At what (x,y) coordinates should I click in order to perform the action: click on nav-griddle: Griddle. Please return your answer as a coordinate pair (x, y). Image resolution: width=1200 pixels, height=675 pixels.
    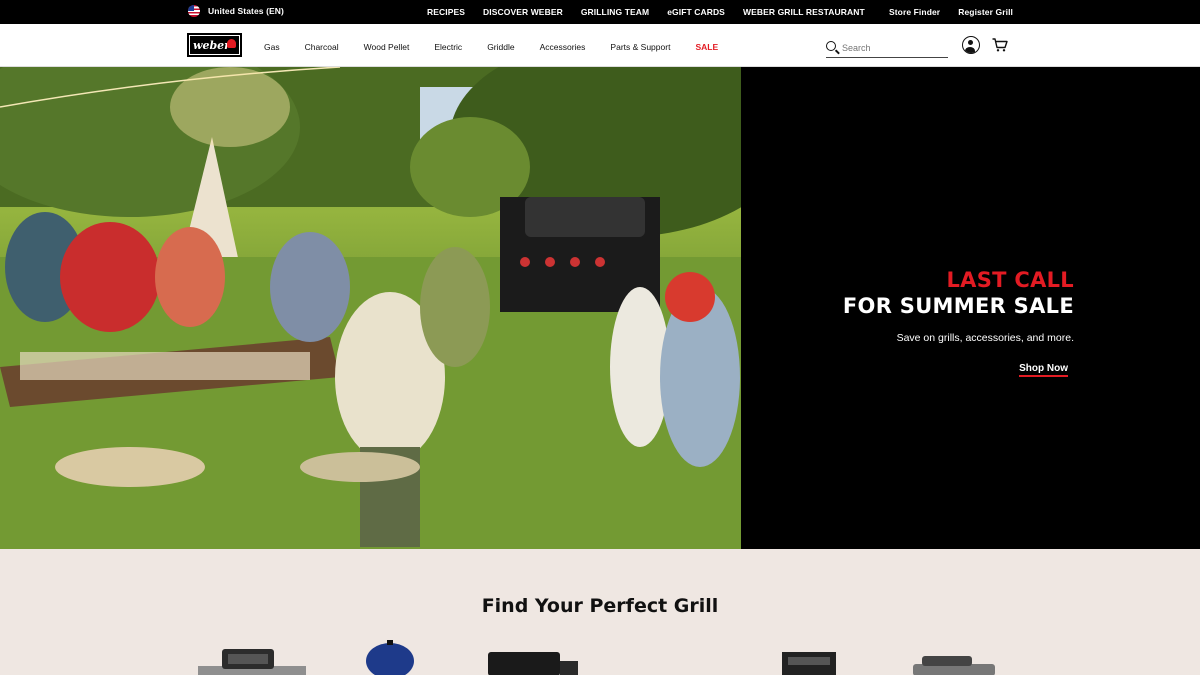
    Looking at the image, I should click on (500, 47).